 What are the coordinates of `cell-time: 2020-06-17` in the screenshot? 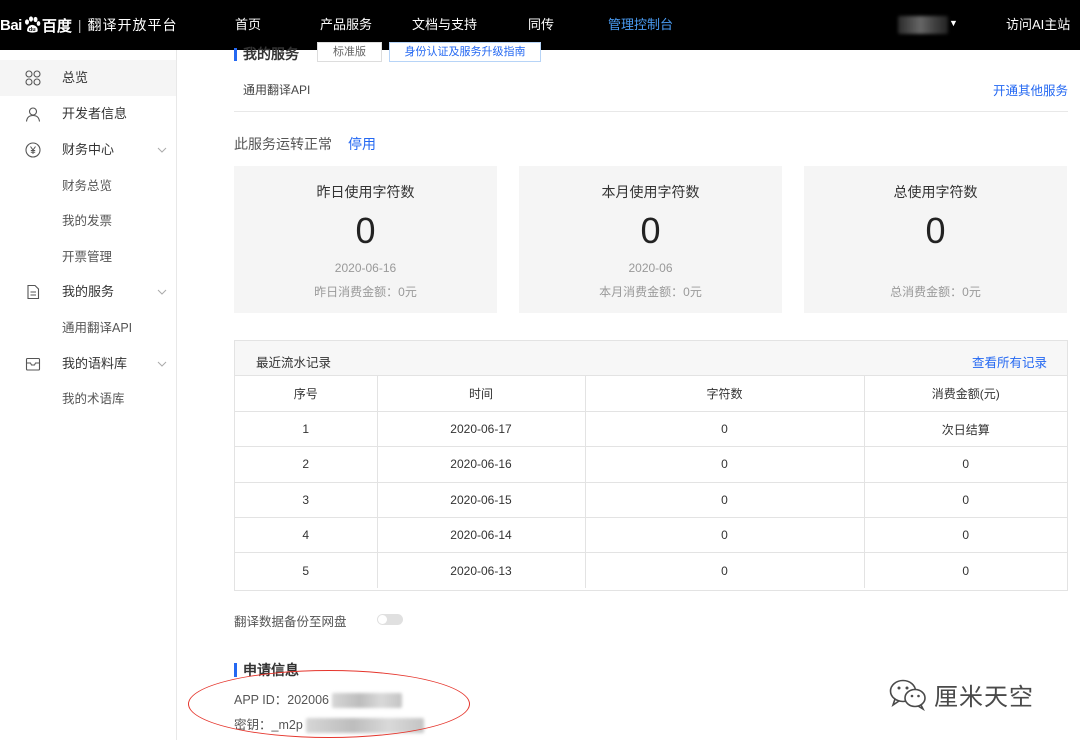 It's located at (481, 429).